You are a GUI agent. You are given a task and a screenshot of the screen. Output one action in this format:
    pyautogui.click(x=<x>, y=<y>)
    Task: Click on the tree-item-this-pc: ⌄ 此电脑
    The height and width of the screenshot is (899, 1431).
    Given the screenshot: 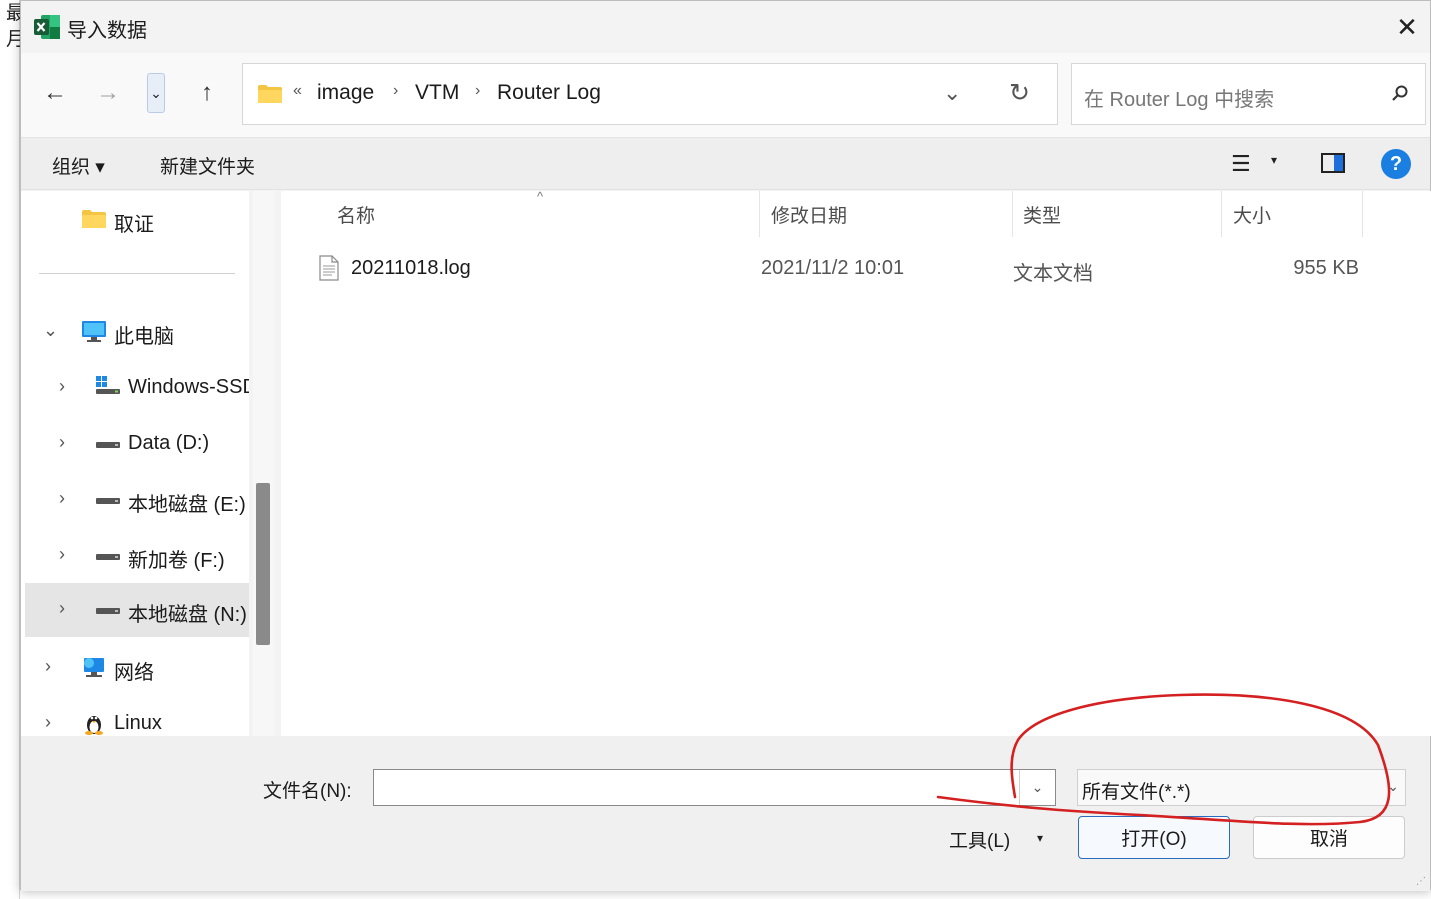 What is the action you would take?
    pyautogui.click(x=135, y=332)
    